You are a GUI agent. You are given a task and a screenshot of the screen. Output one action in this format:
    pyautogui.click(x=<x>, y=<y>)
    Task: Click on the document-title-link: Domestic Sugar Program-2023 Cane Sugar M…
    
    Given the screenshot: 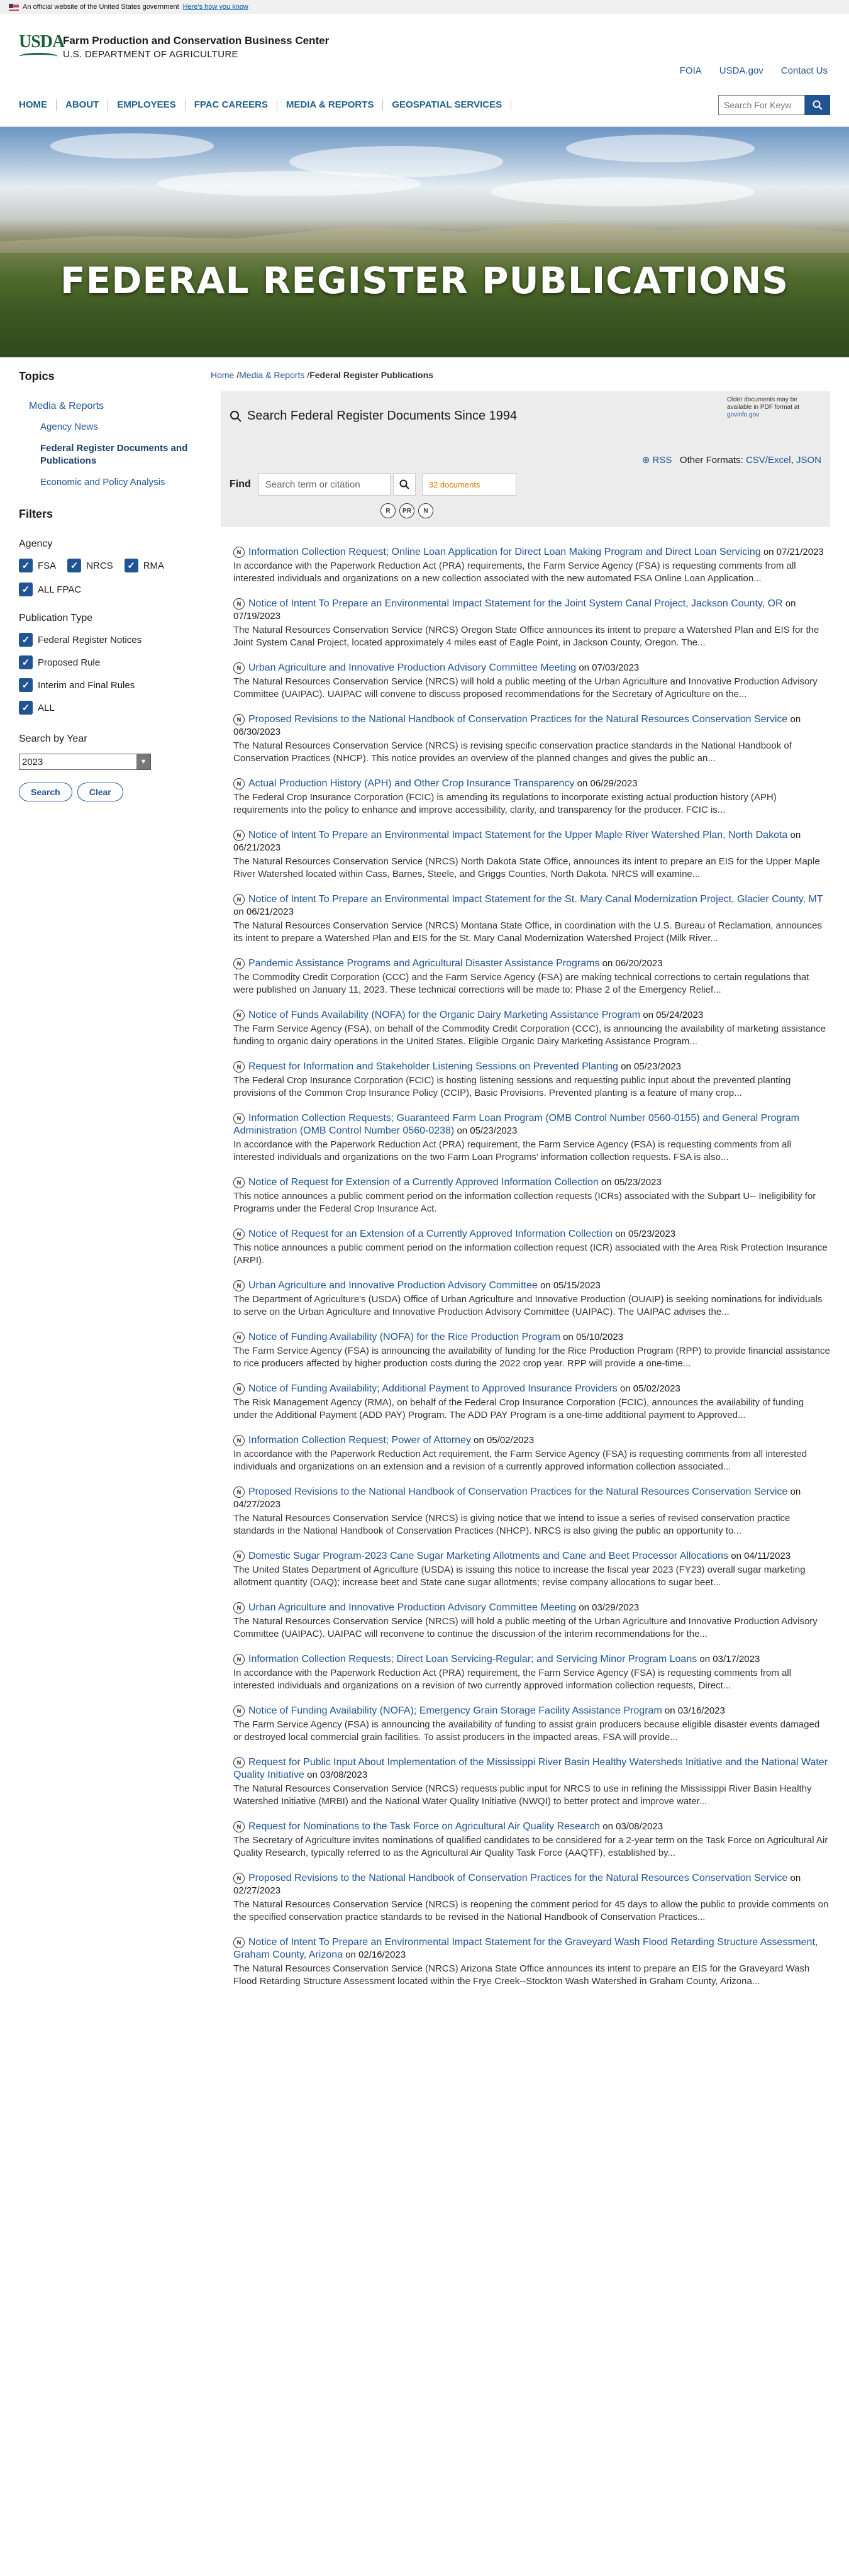 What is the action you would take?
    pyautogui.click(x=488, y=1556)
    